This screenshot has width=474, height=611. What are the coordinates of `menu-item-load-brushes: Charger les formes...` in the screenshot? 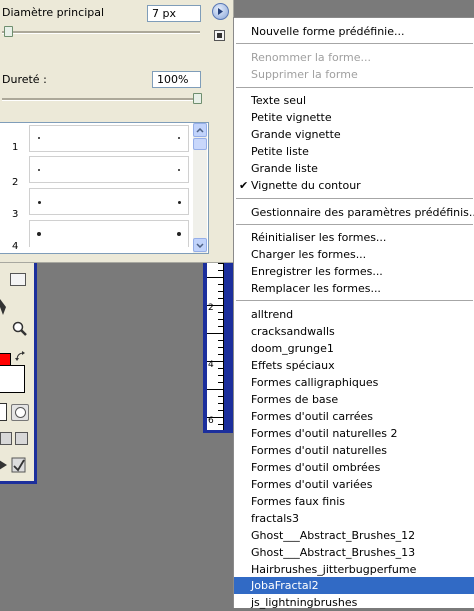 It's located at (354, 254).